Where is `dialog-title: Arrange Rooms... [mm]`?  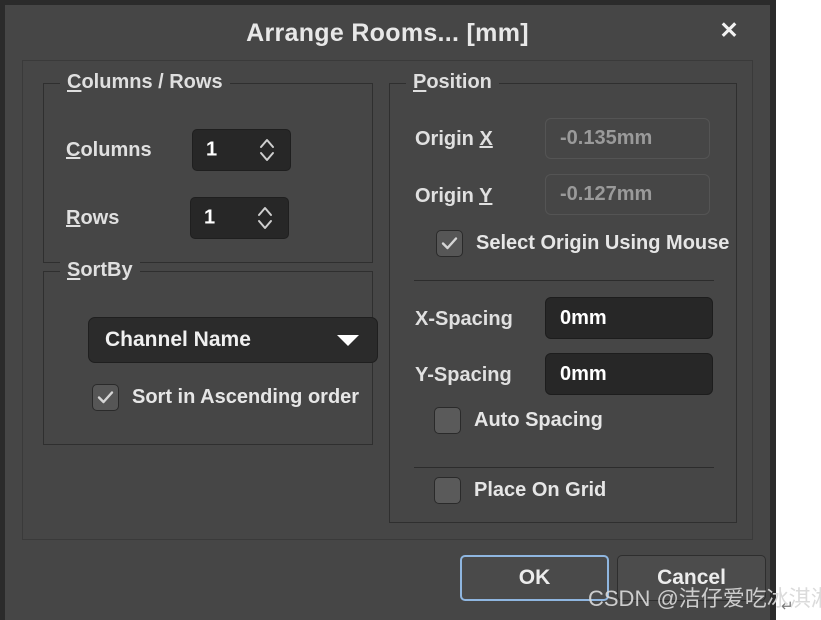
dialog-title: Arrange Rooms... [mm] is located at coordinates (387, 33).